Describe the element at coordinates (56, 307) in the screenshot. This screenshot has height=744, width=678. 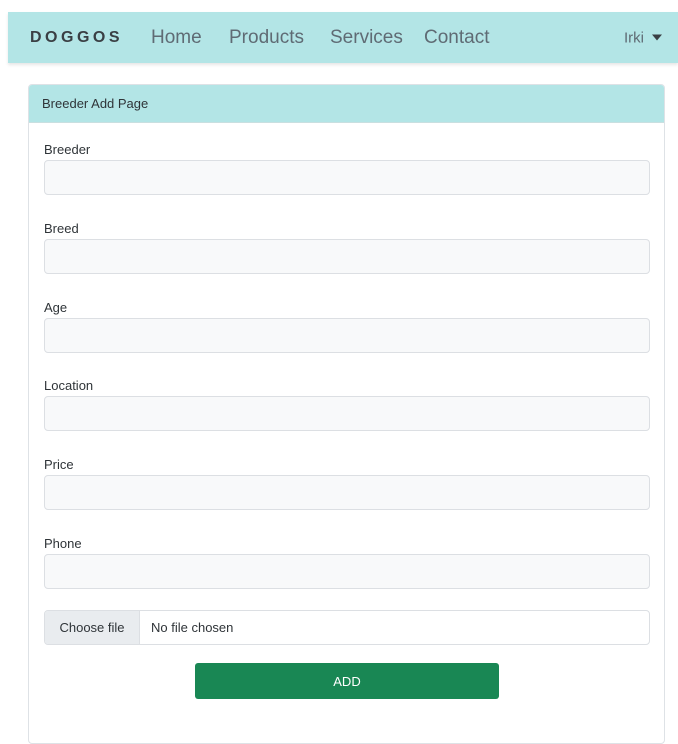
I see `age-label: Age` at that location.